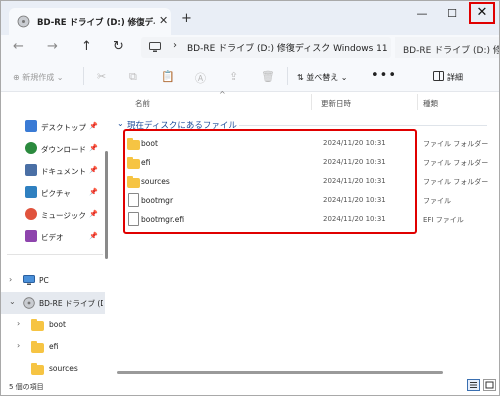  I want to click on disc-drive-icon, so click(29, 304).